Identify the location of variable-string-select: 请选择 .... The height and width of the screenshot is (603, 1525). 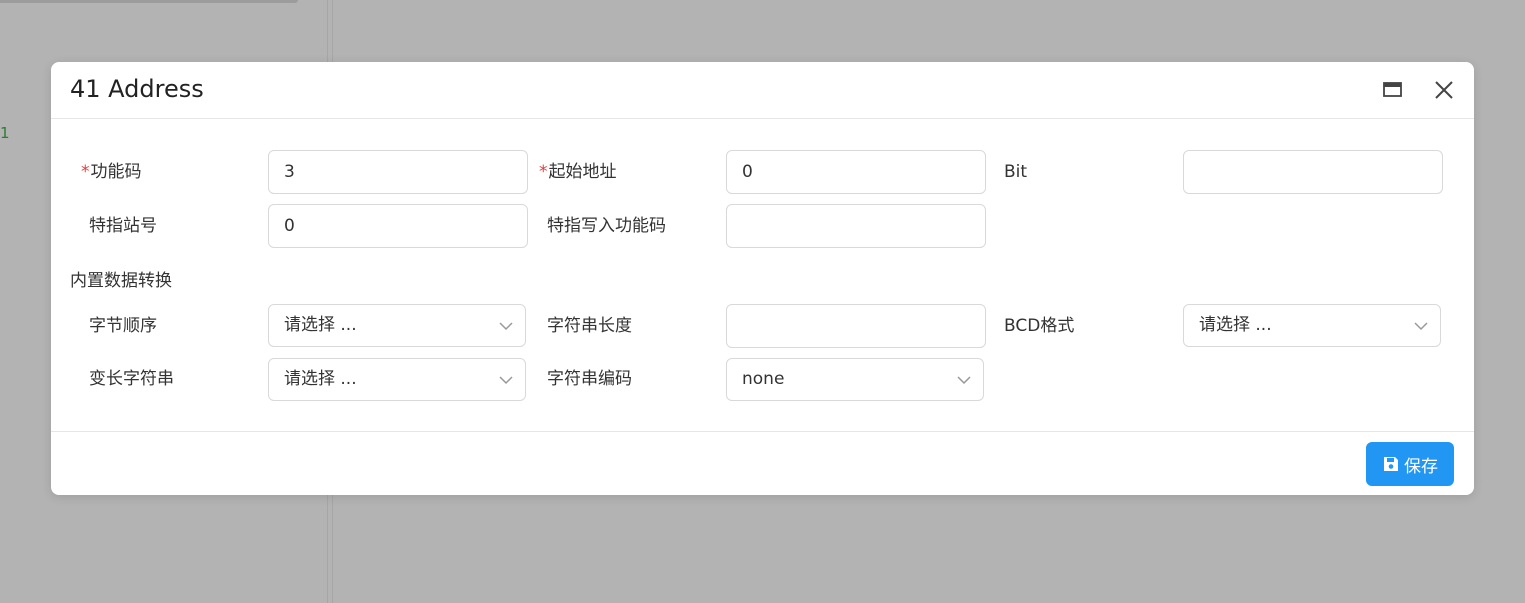
(397, 379).